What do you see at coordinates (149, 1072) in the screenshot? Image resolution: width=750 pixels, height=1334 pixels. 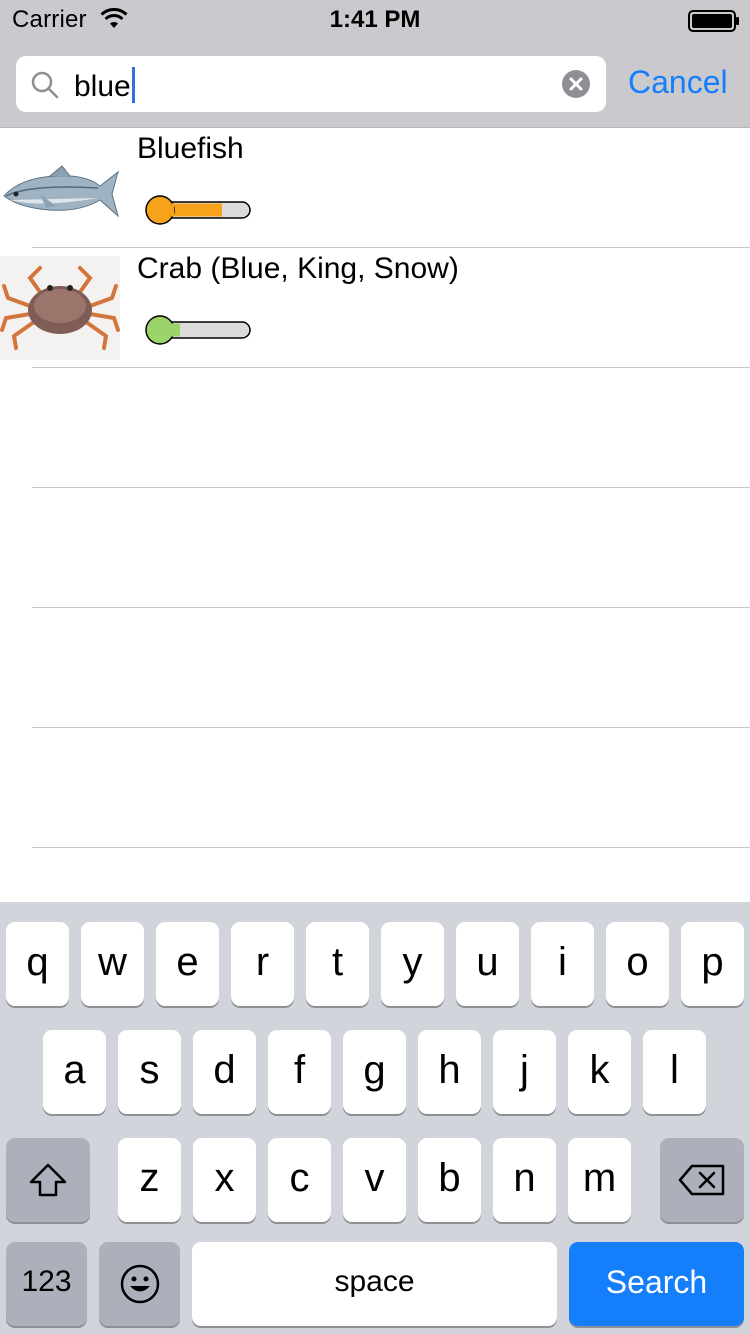 I see `key-s: s` at bounding box center [149, 1072].